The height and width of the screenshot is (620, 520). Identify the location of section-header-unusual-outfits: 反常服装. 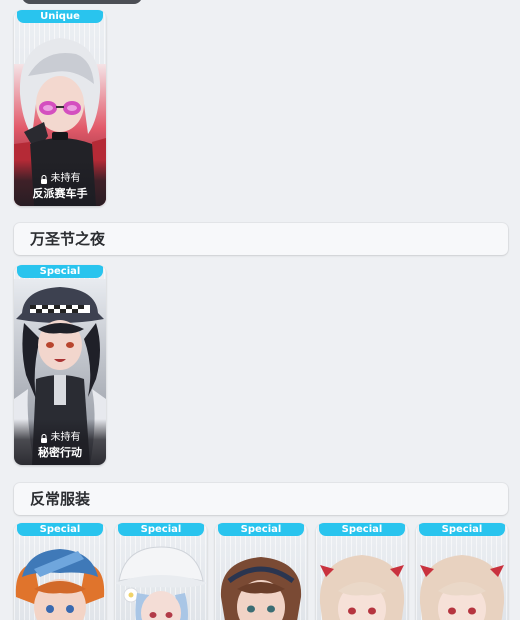
(261, 499).